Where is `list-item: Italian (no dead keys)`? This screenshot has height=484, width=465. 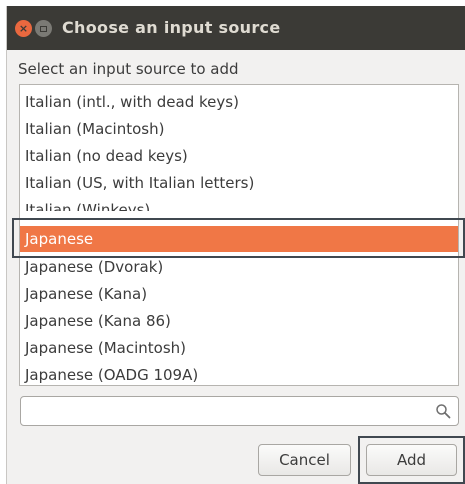 list-item: Italian (no dead keys) is located at coordinates (239, 156).